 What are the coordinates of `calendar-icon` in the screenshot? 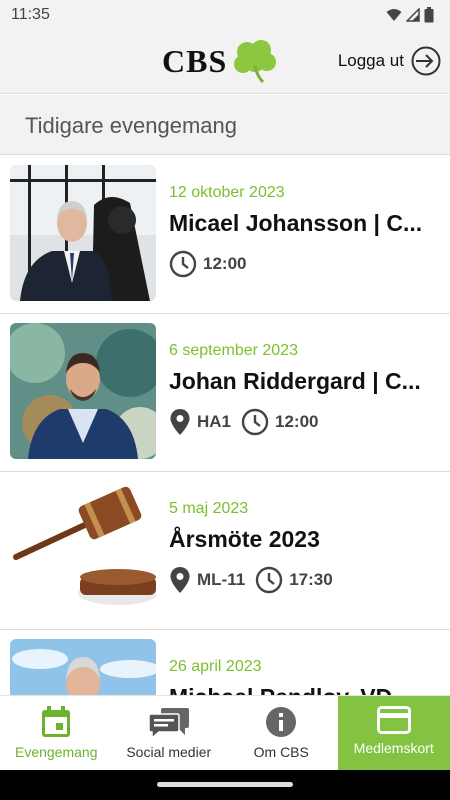 It's located at (56, 721).